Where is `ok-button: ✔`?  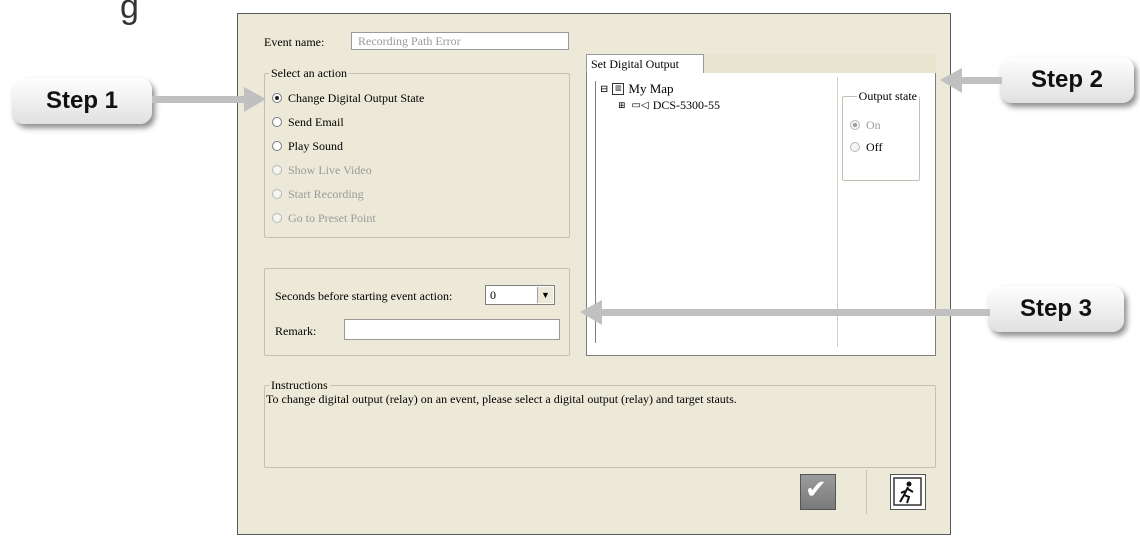
ok-button: ✔ is located at coordinates (818, 492).